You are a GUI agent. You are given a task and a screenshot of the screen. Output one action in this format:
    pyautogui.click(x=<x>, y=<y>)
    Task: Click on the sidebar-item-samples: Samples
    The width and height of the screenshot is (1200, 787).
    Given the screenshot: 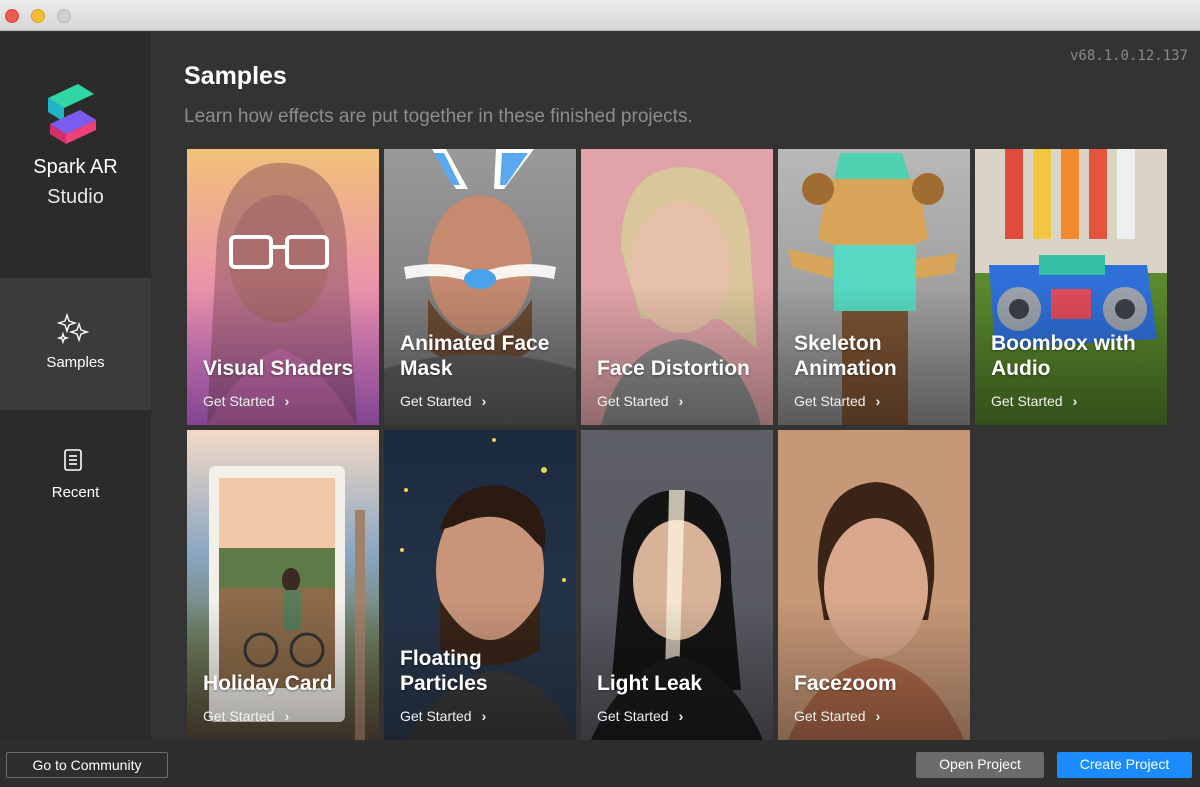 What is the action you would take?
    pyautogui.click(x=75, y=344)
    